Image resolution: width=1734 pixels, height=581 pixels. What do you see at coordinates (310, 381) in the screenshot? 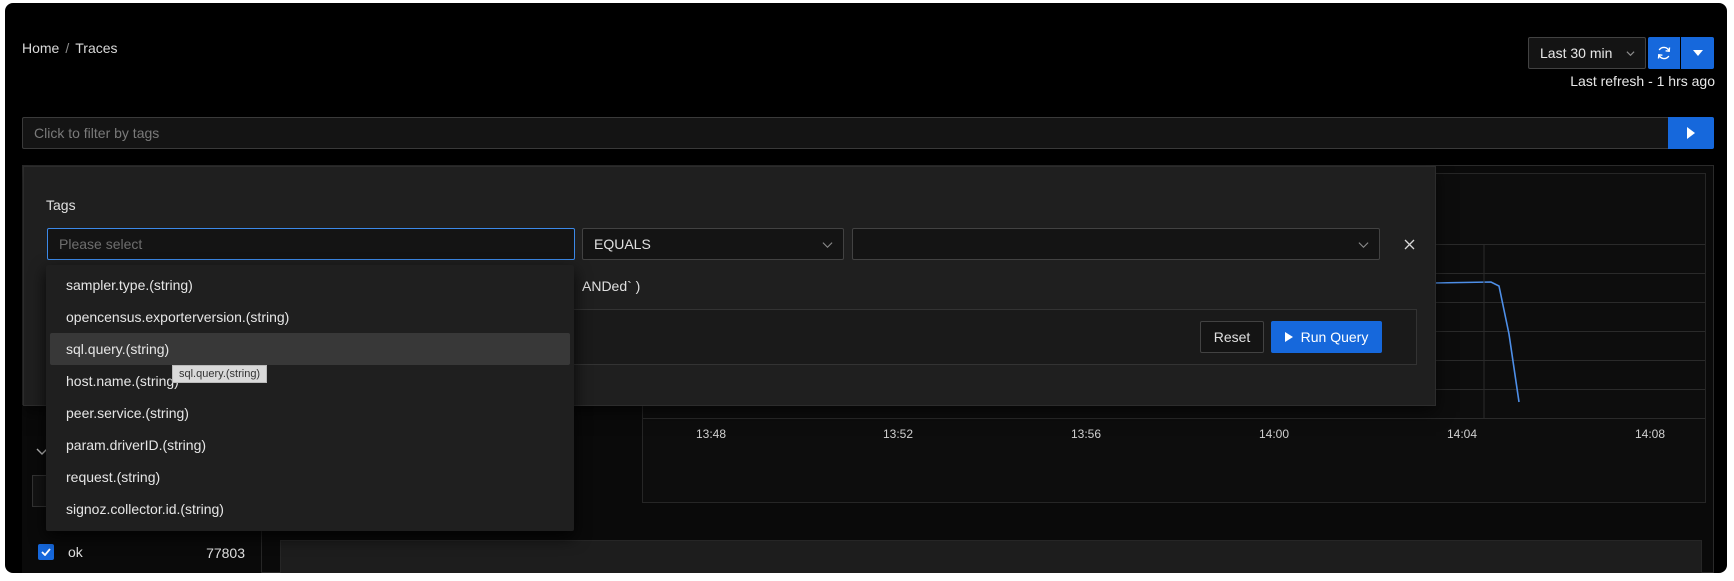
I see `dropdown-option: host.name.(string)` at bounding box center [310, 381].